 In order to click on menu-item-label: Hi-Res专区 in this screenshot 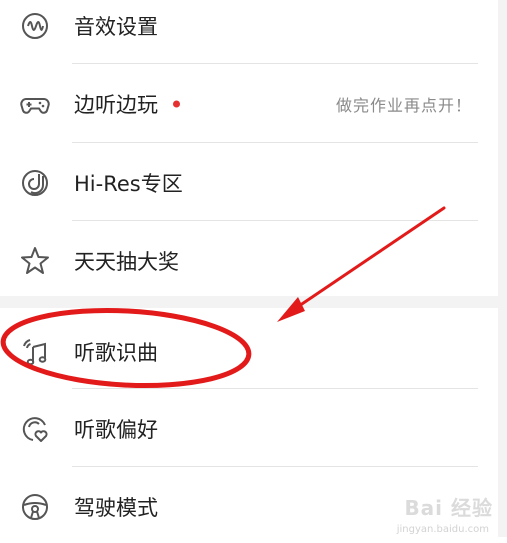, I will do `click(128, 184)`.